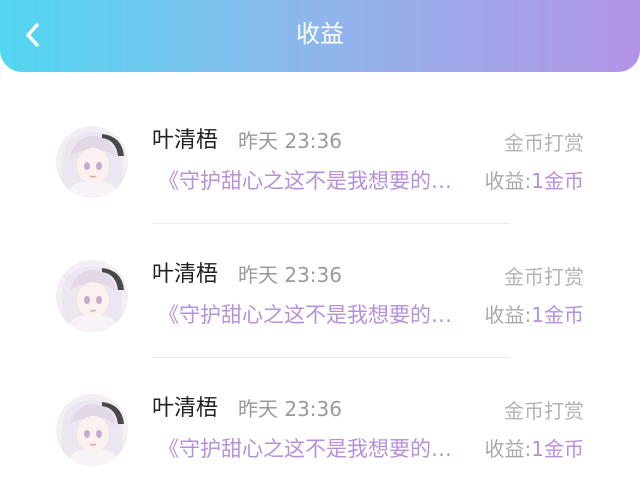 The height and width of the screenshot is (492, 640). I want to click on page-title: 收益, so click(320, 34).